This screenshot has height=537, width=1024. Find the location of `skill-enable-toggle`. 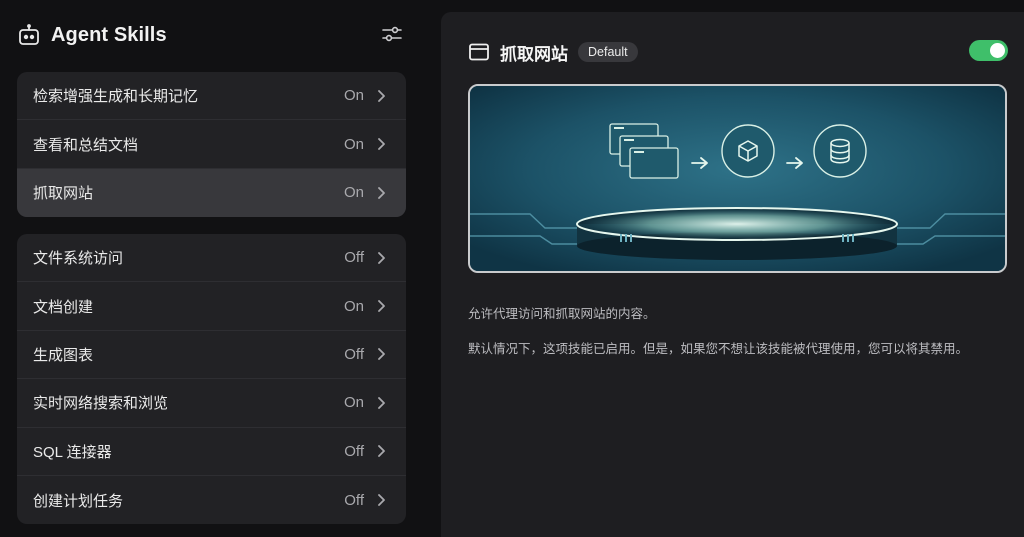

skill-enable-toggle is located at coordinates (988, 50).